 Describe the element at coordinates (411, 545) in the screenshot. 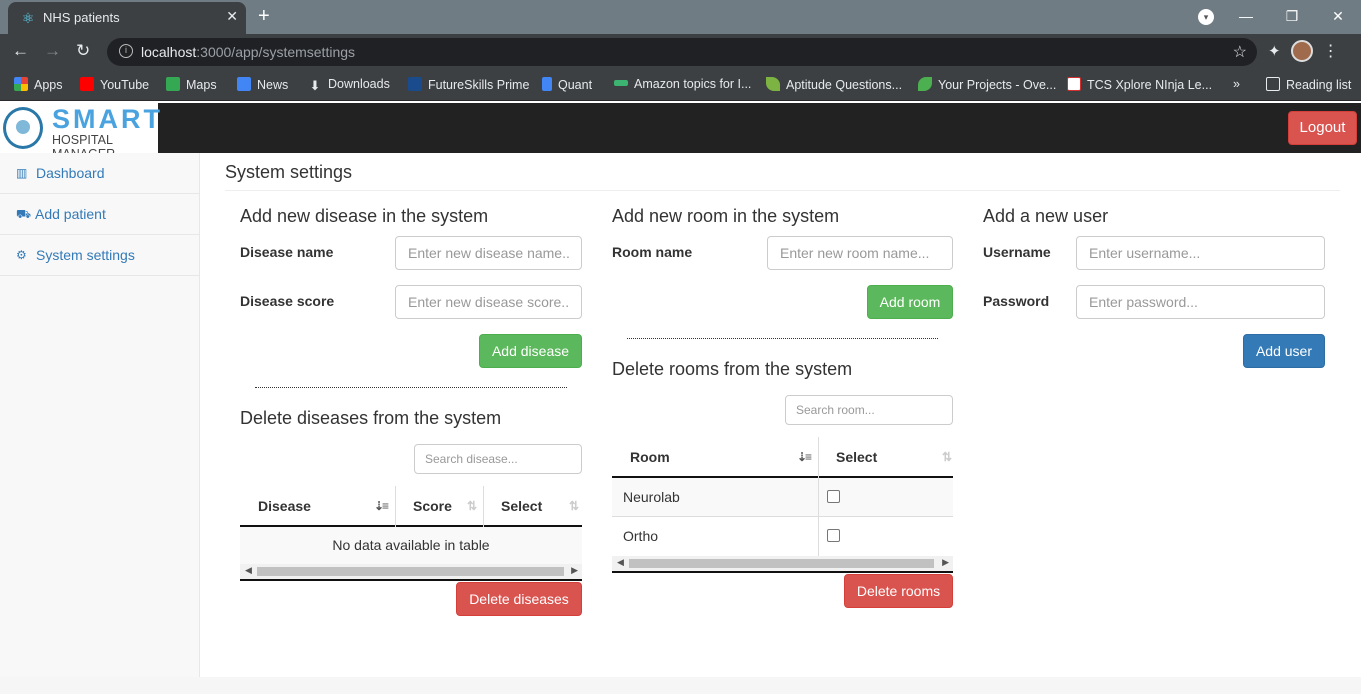

I see `empty-table-message: No data available in table` at that location.